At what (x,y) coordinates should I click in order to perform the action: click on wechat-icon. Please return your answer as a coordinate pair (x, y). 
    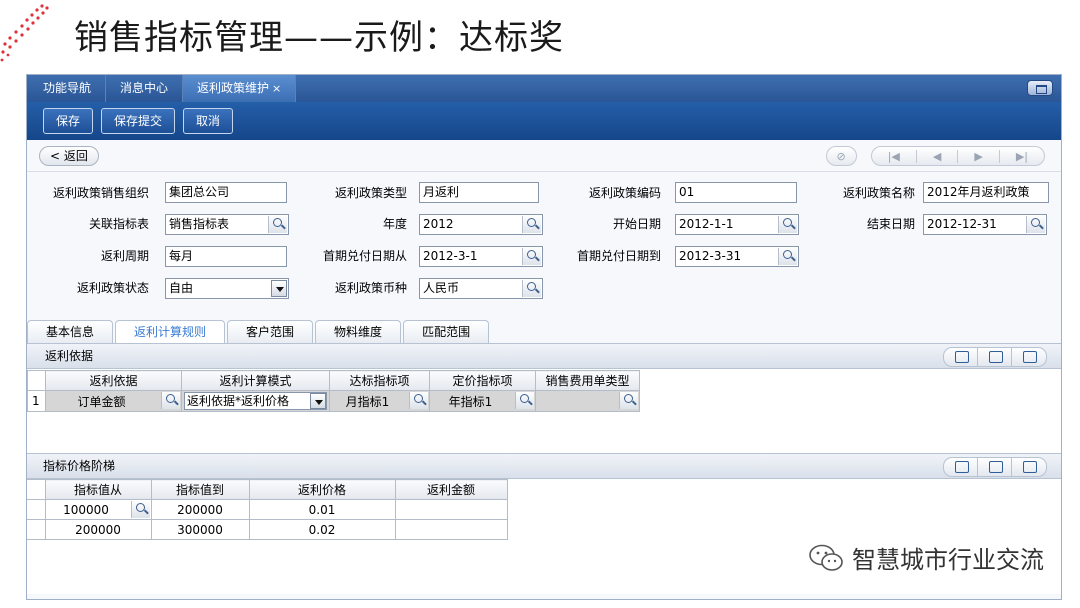
    Looking at the image, I should click on (826, 557).